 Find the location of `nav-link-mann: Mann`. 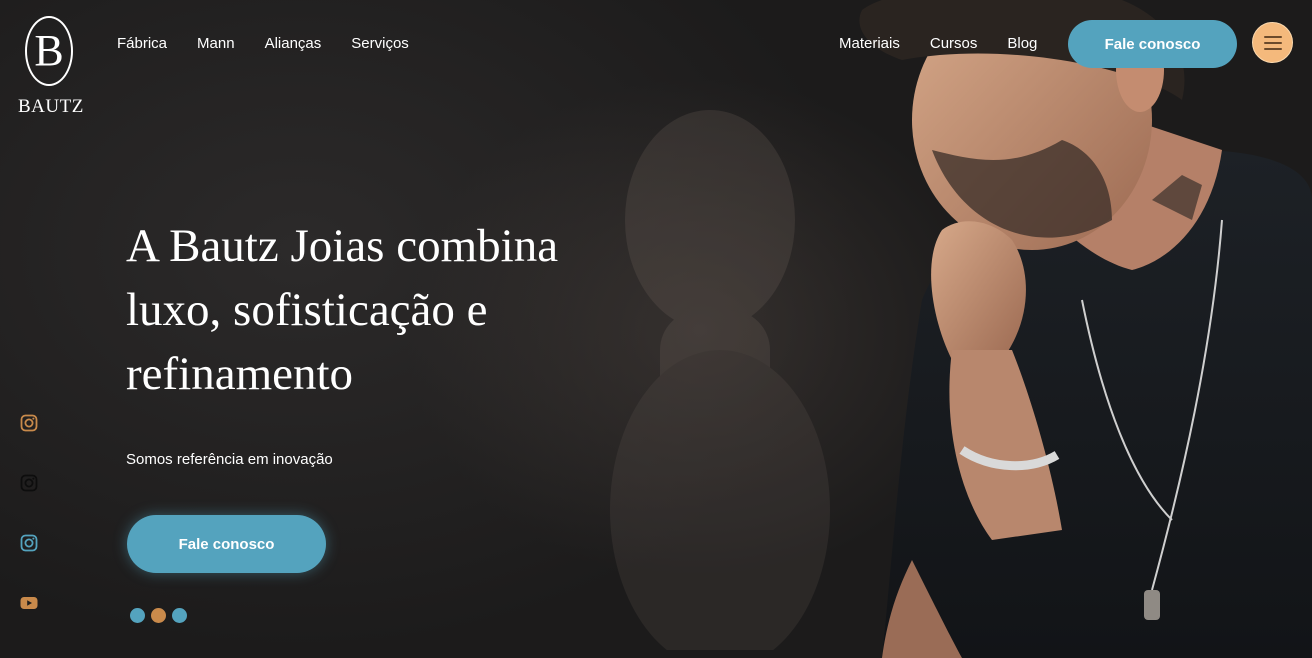

nav-link-mann: Mann is located at coordinates (216, 44).